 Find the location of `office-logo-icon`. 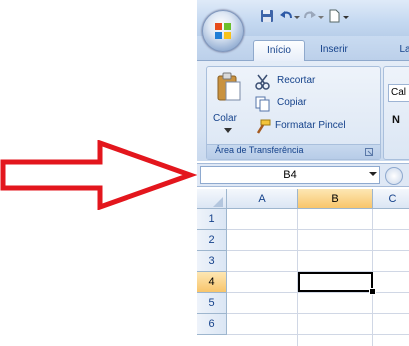

office-logo-icon is located at coordinates (223, 31).